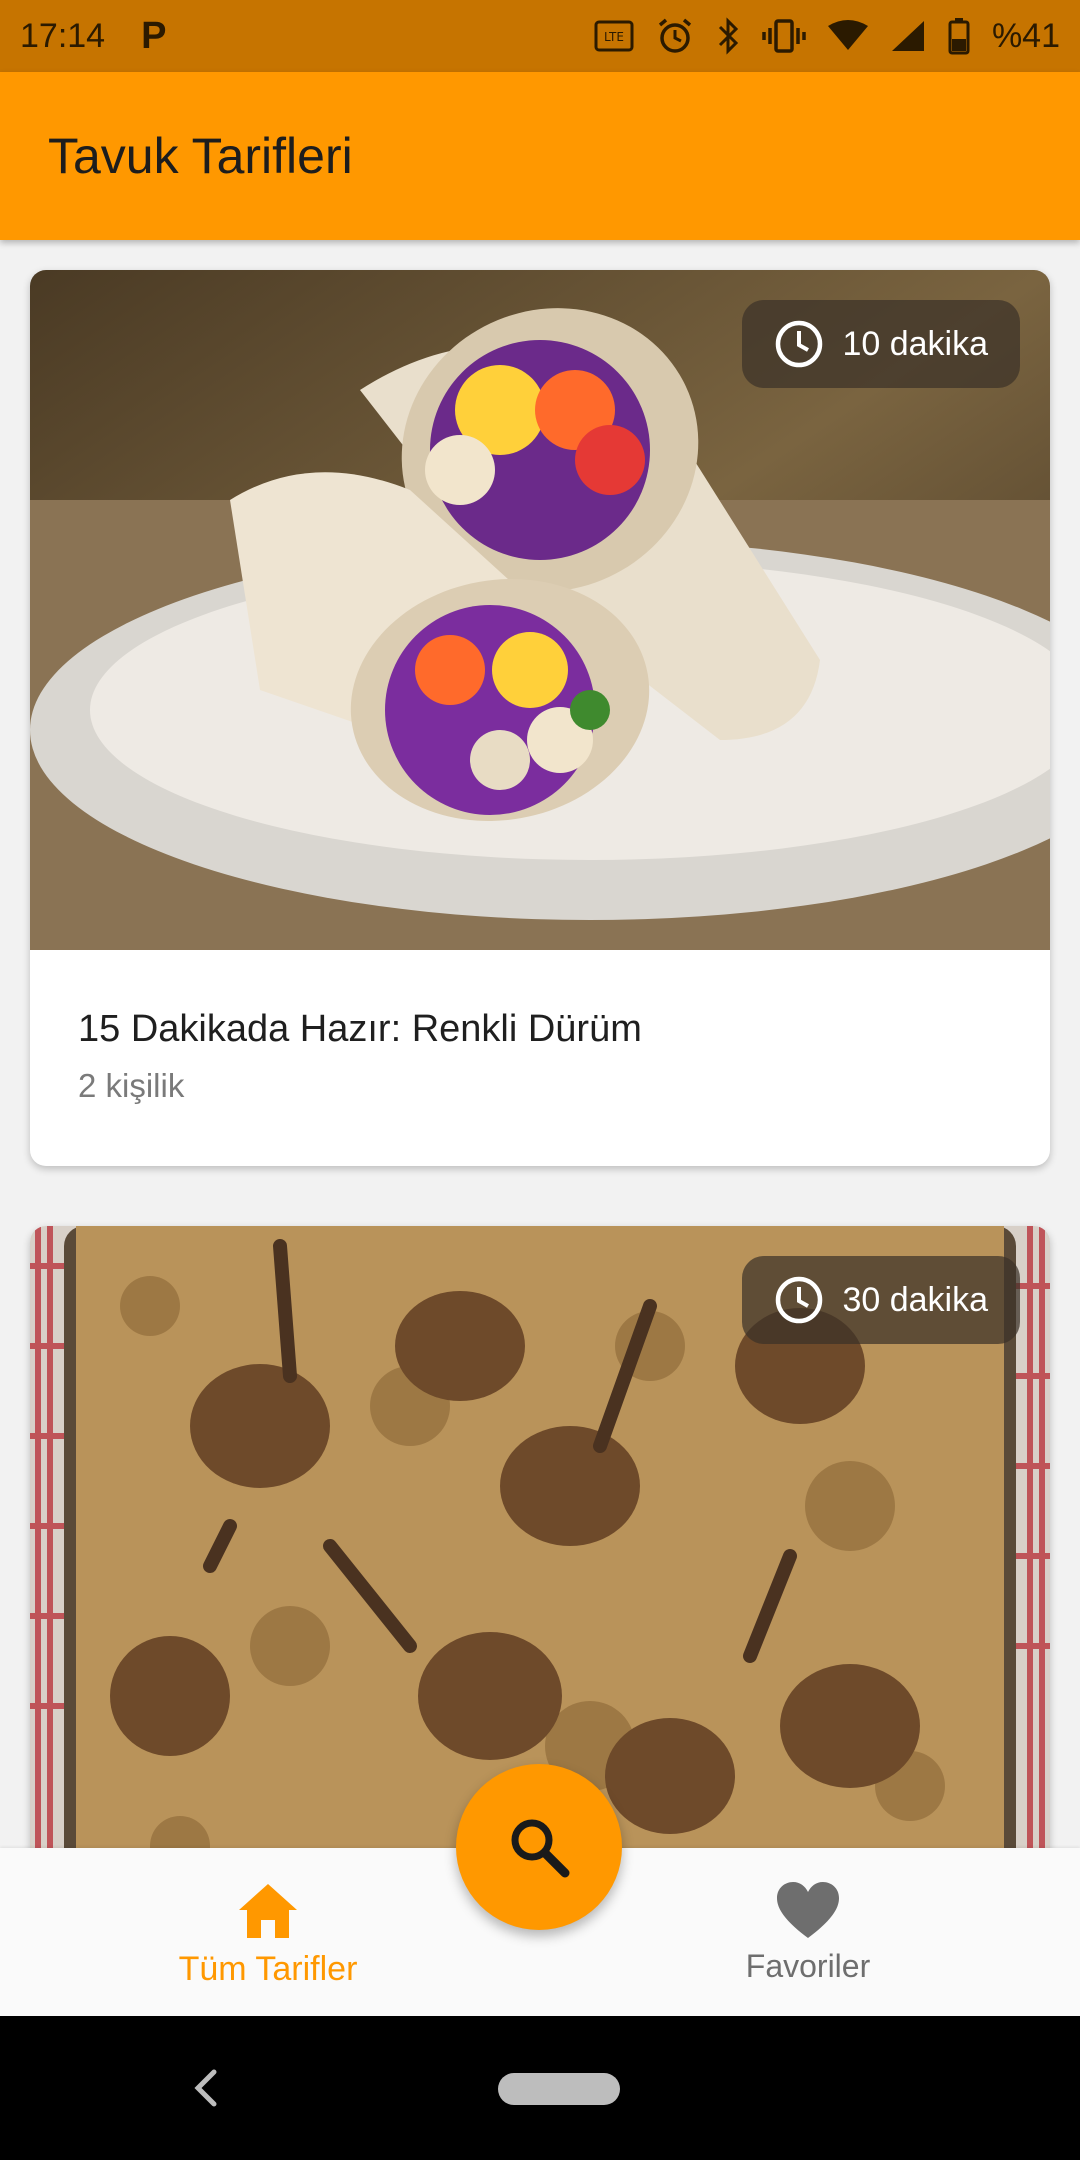 The width and height of the screenshot is (1080, 2160). Describe the element at coordinates (205, 2088) in the screenshot. I see `back-chevron-icon` at that location.